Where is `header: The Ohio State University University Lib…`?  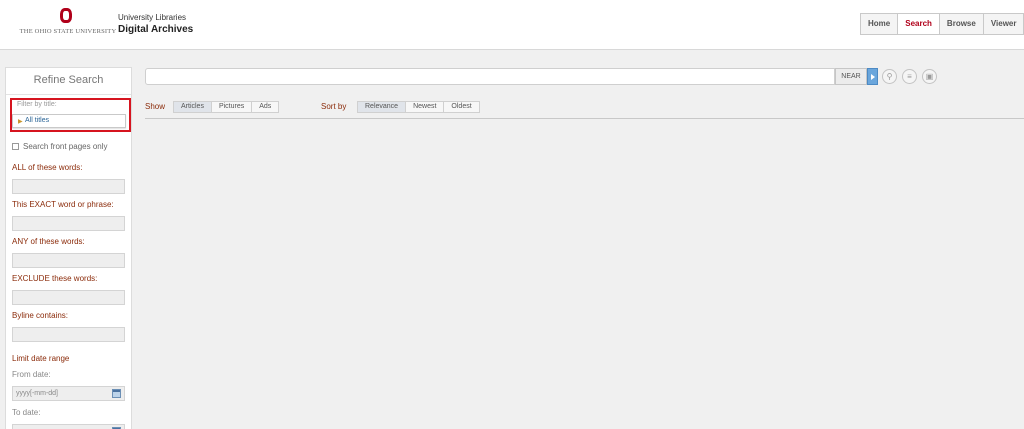
header: The Ohio State University University Lib… is located at coordinates (512, 25).